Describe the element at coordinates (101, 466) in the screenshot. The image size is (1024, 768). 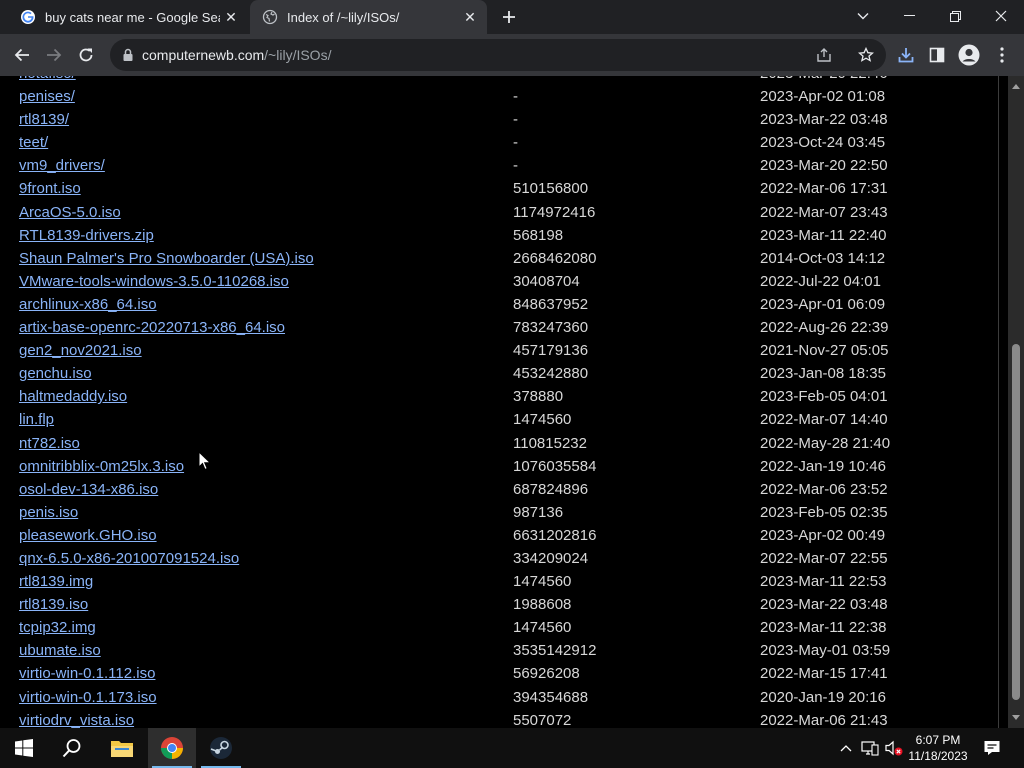
I see `file-link: omnitribblix-0m25lx.3.iso` at that location.